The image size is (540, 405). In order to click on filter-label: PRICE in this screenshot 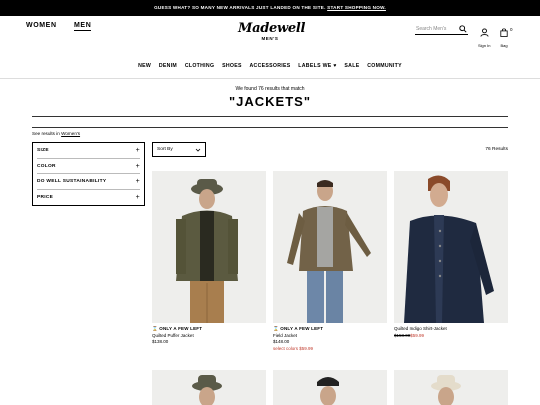, I will do `click(45, 197)`.